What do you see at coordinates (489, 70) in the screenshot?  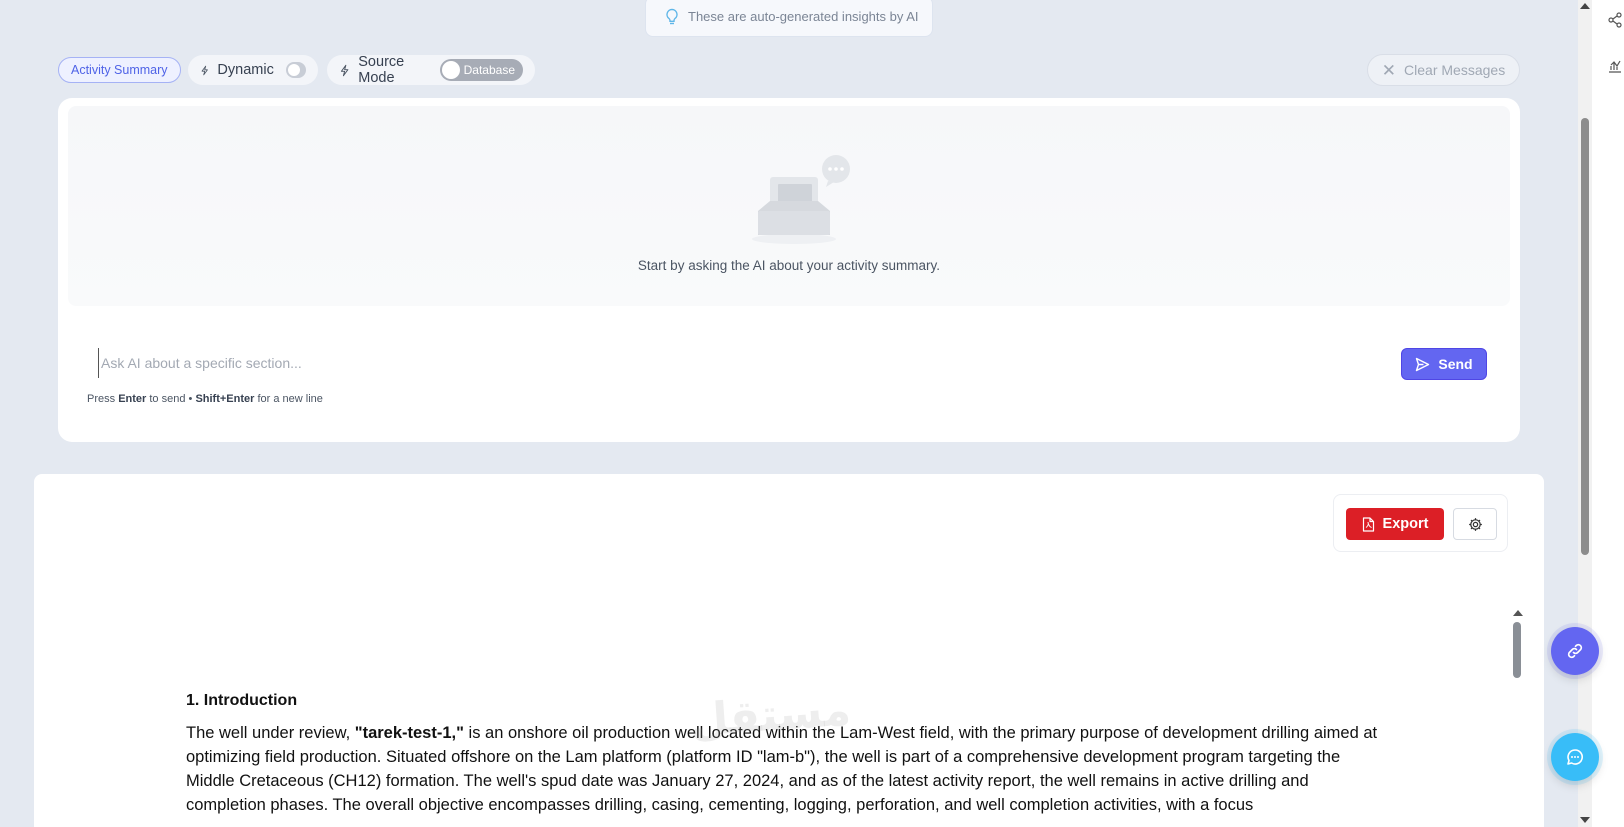 I see `source-mode-value: Database` at bounding box center [489, 70].